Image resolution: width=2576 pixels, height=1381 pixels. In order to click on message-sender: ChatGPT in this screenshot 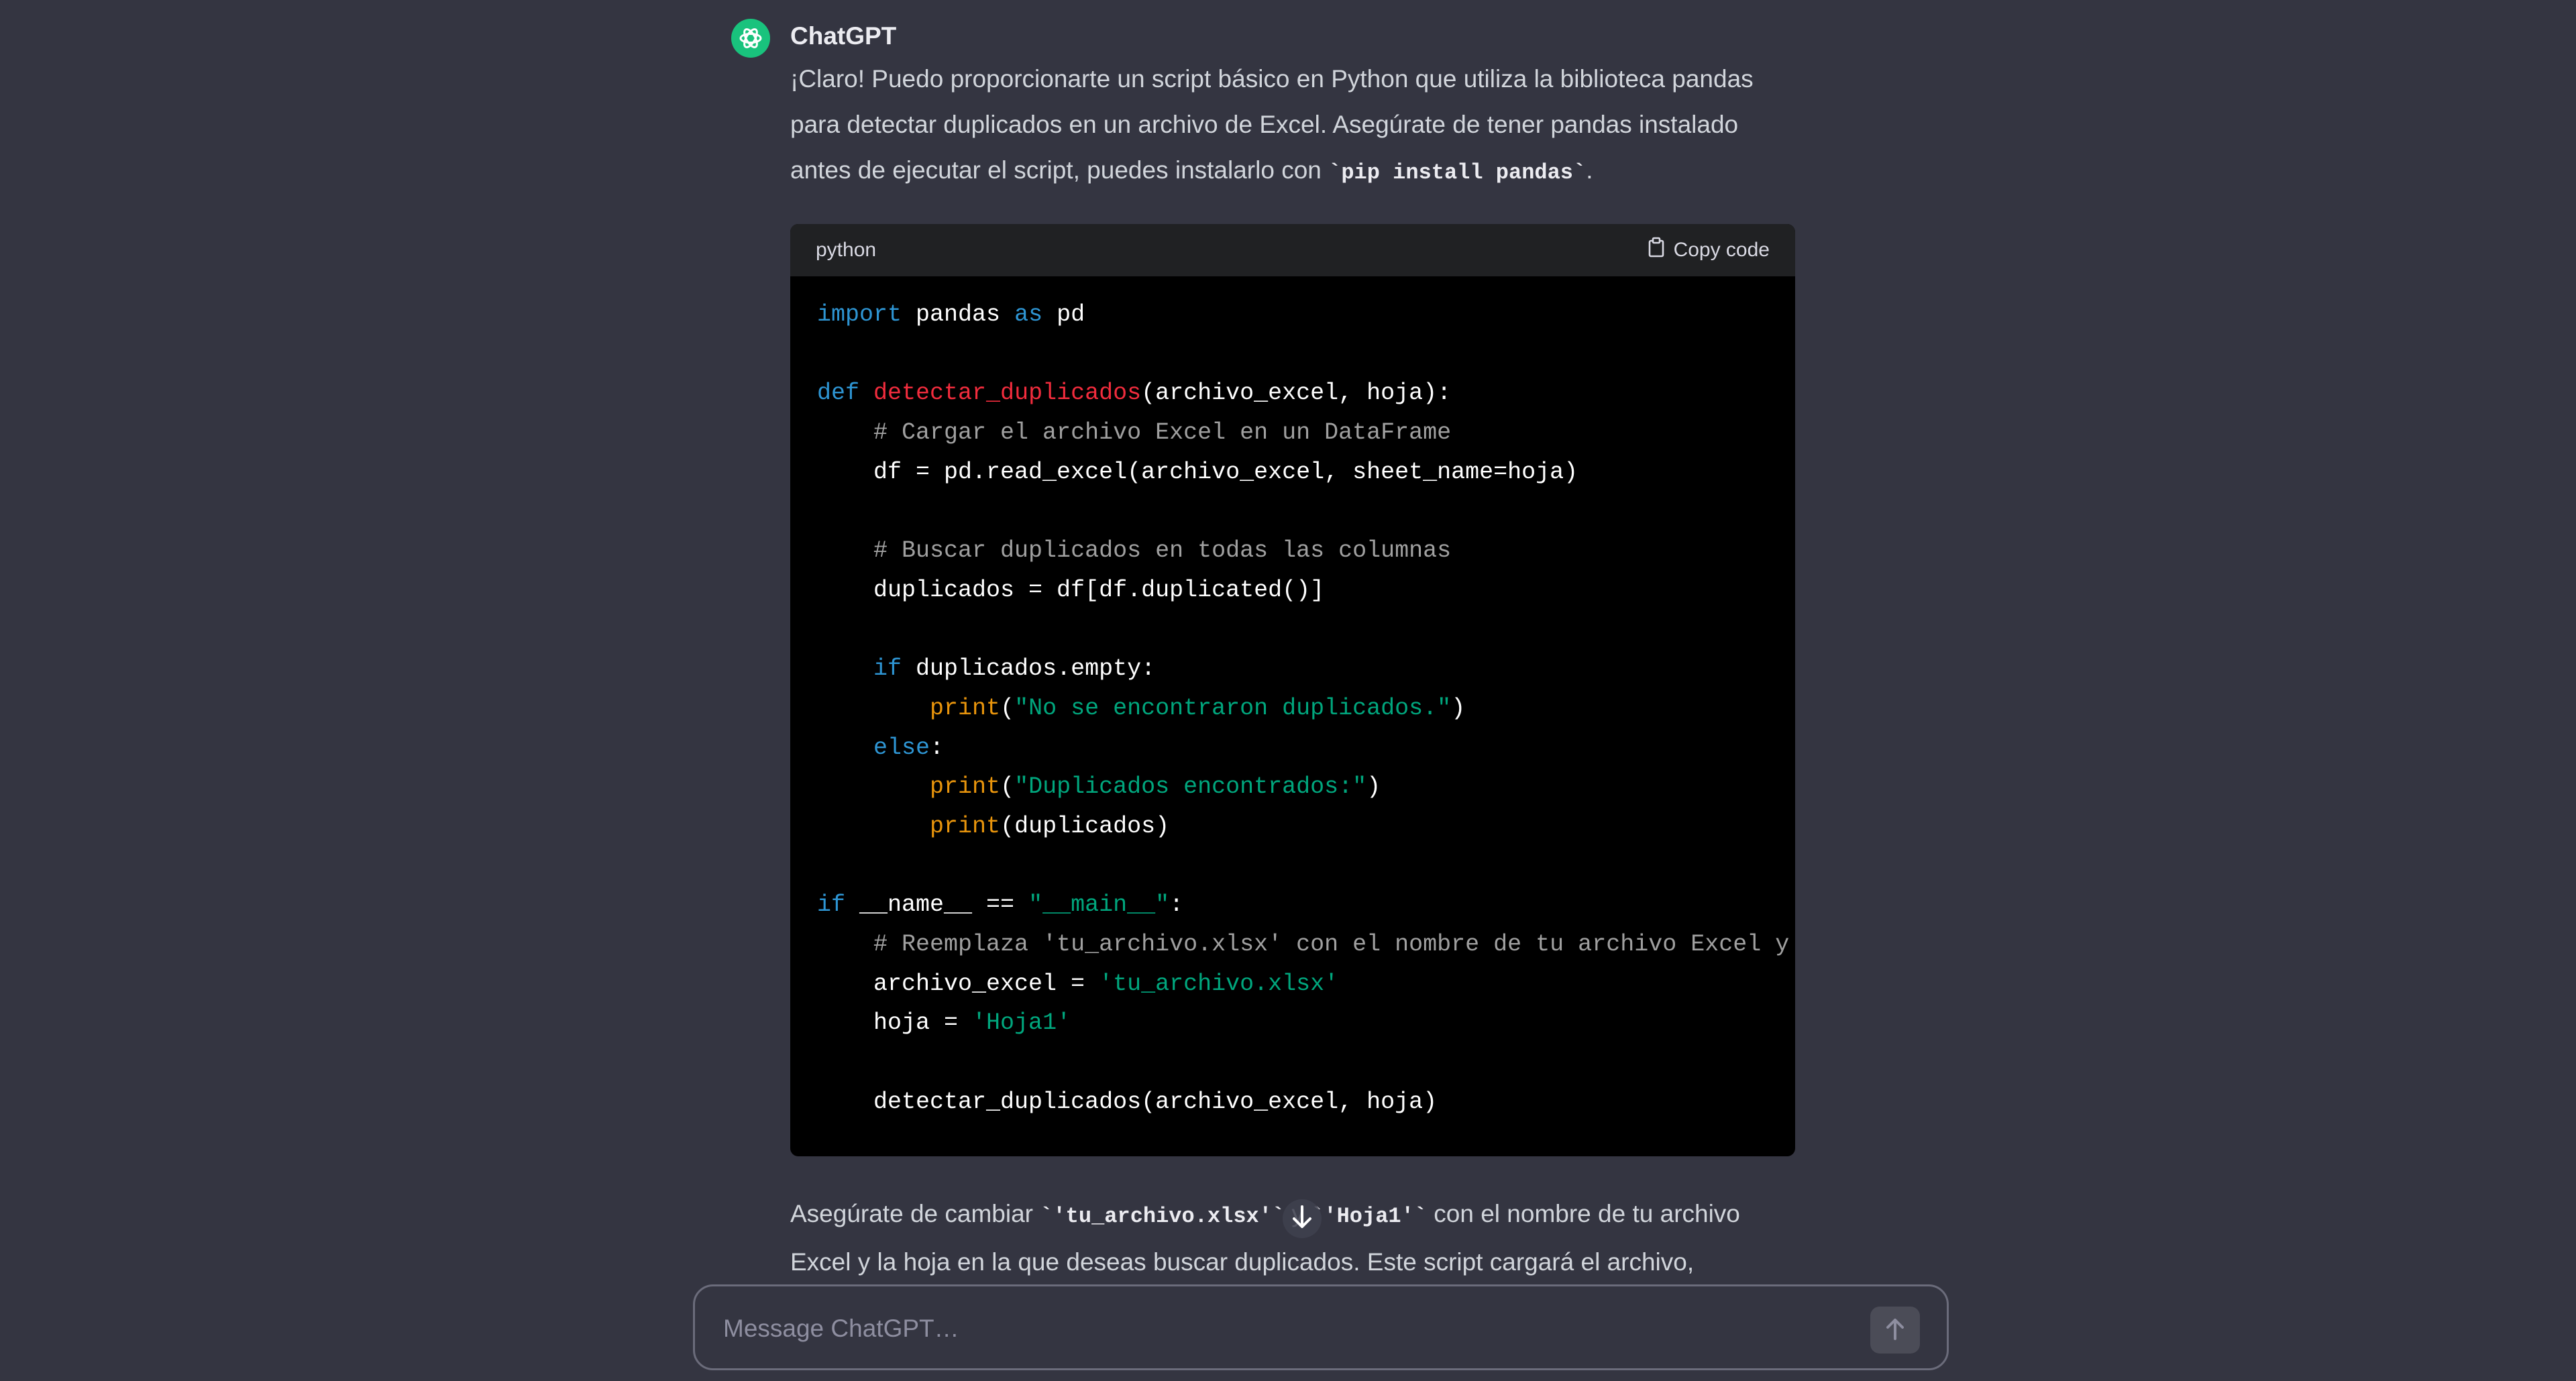, I will do `click(843, 36)`.